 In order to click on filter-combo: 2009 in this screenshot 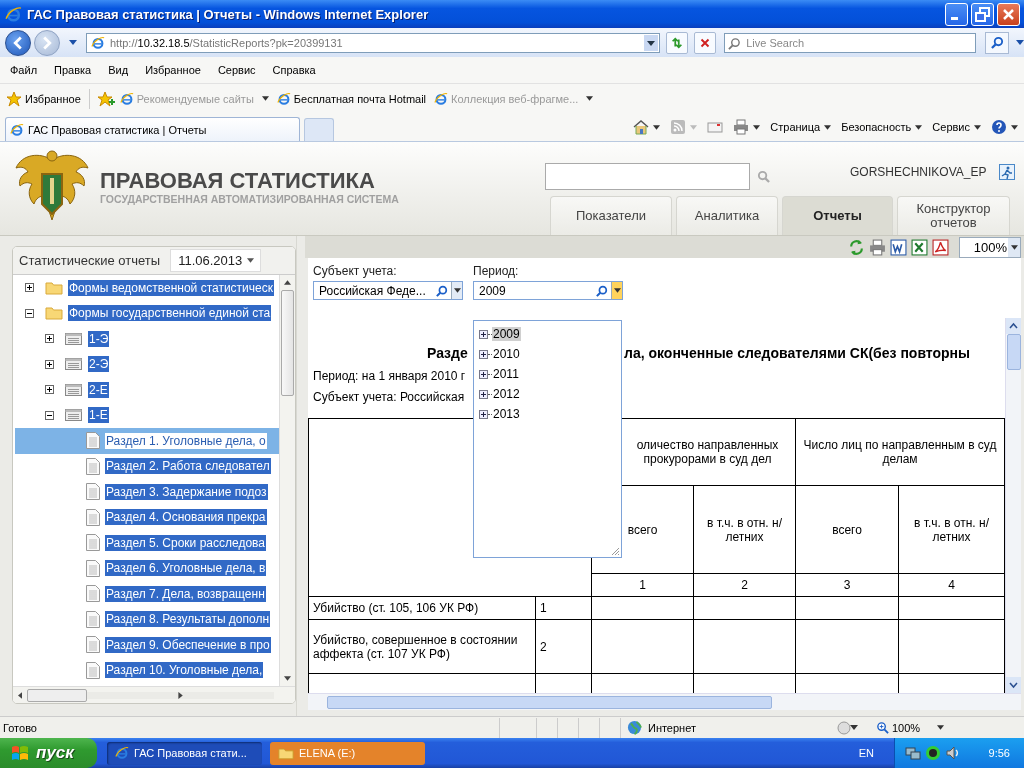, I will do `click(548, 290)`.